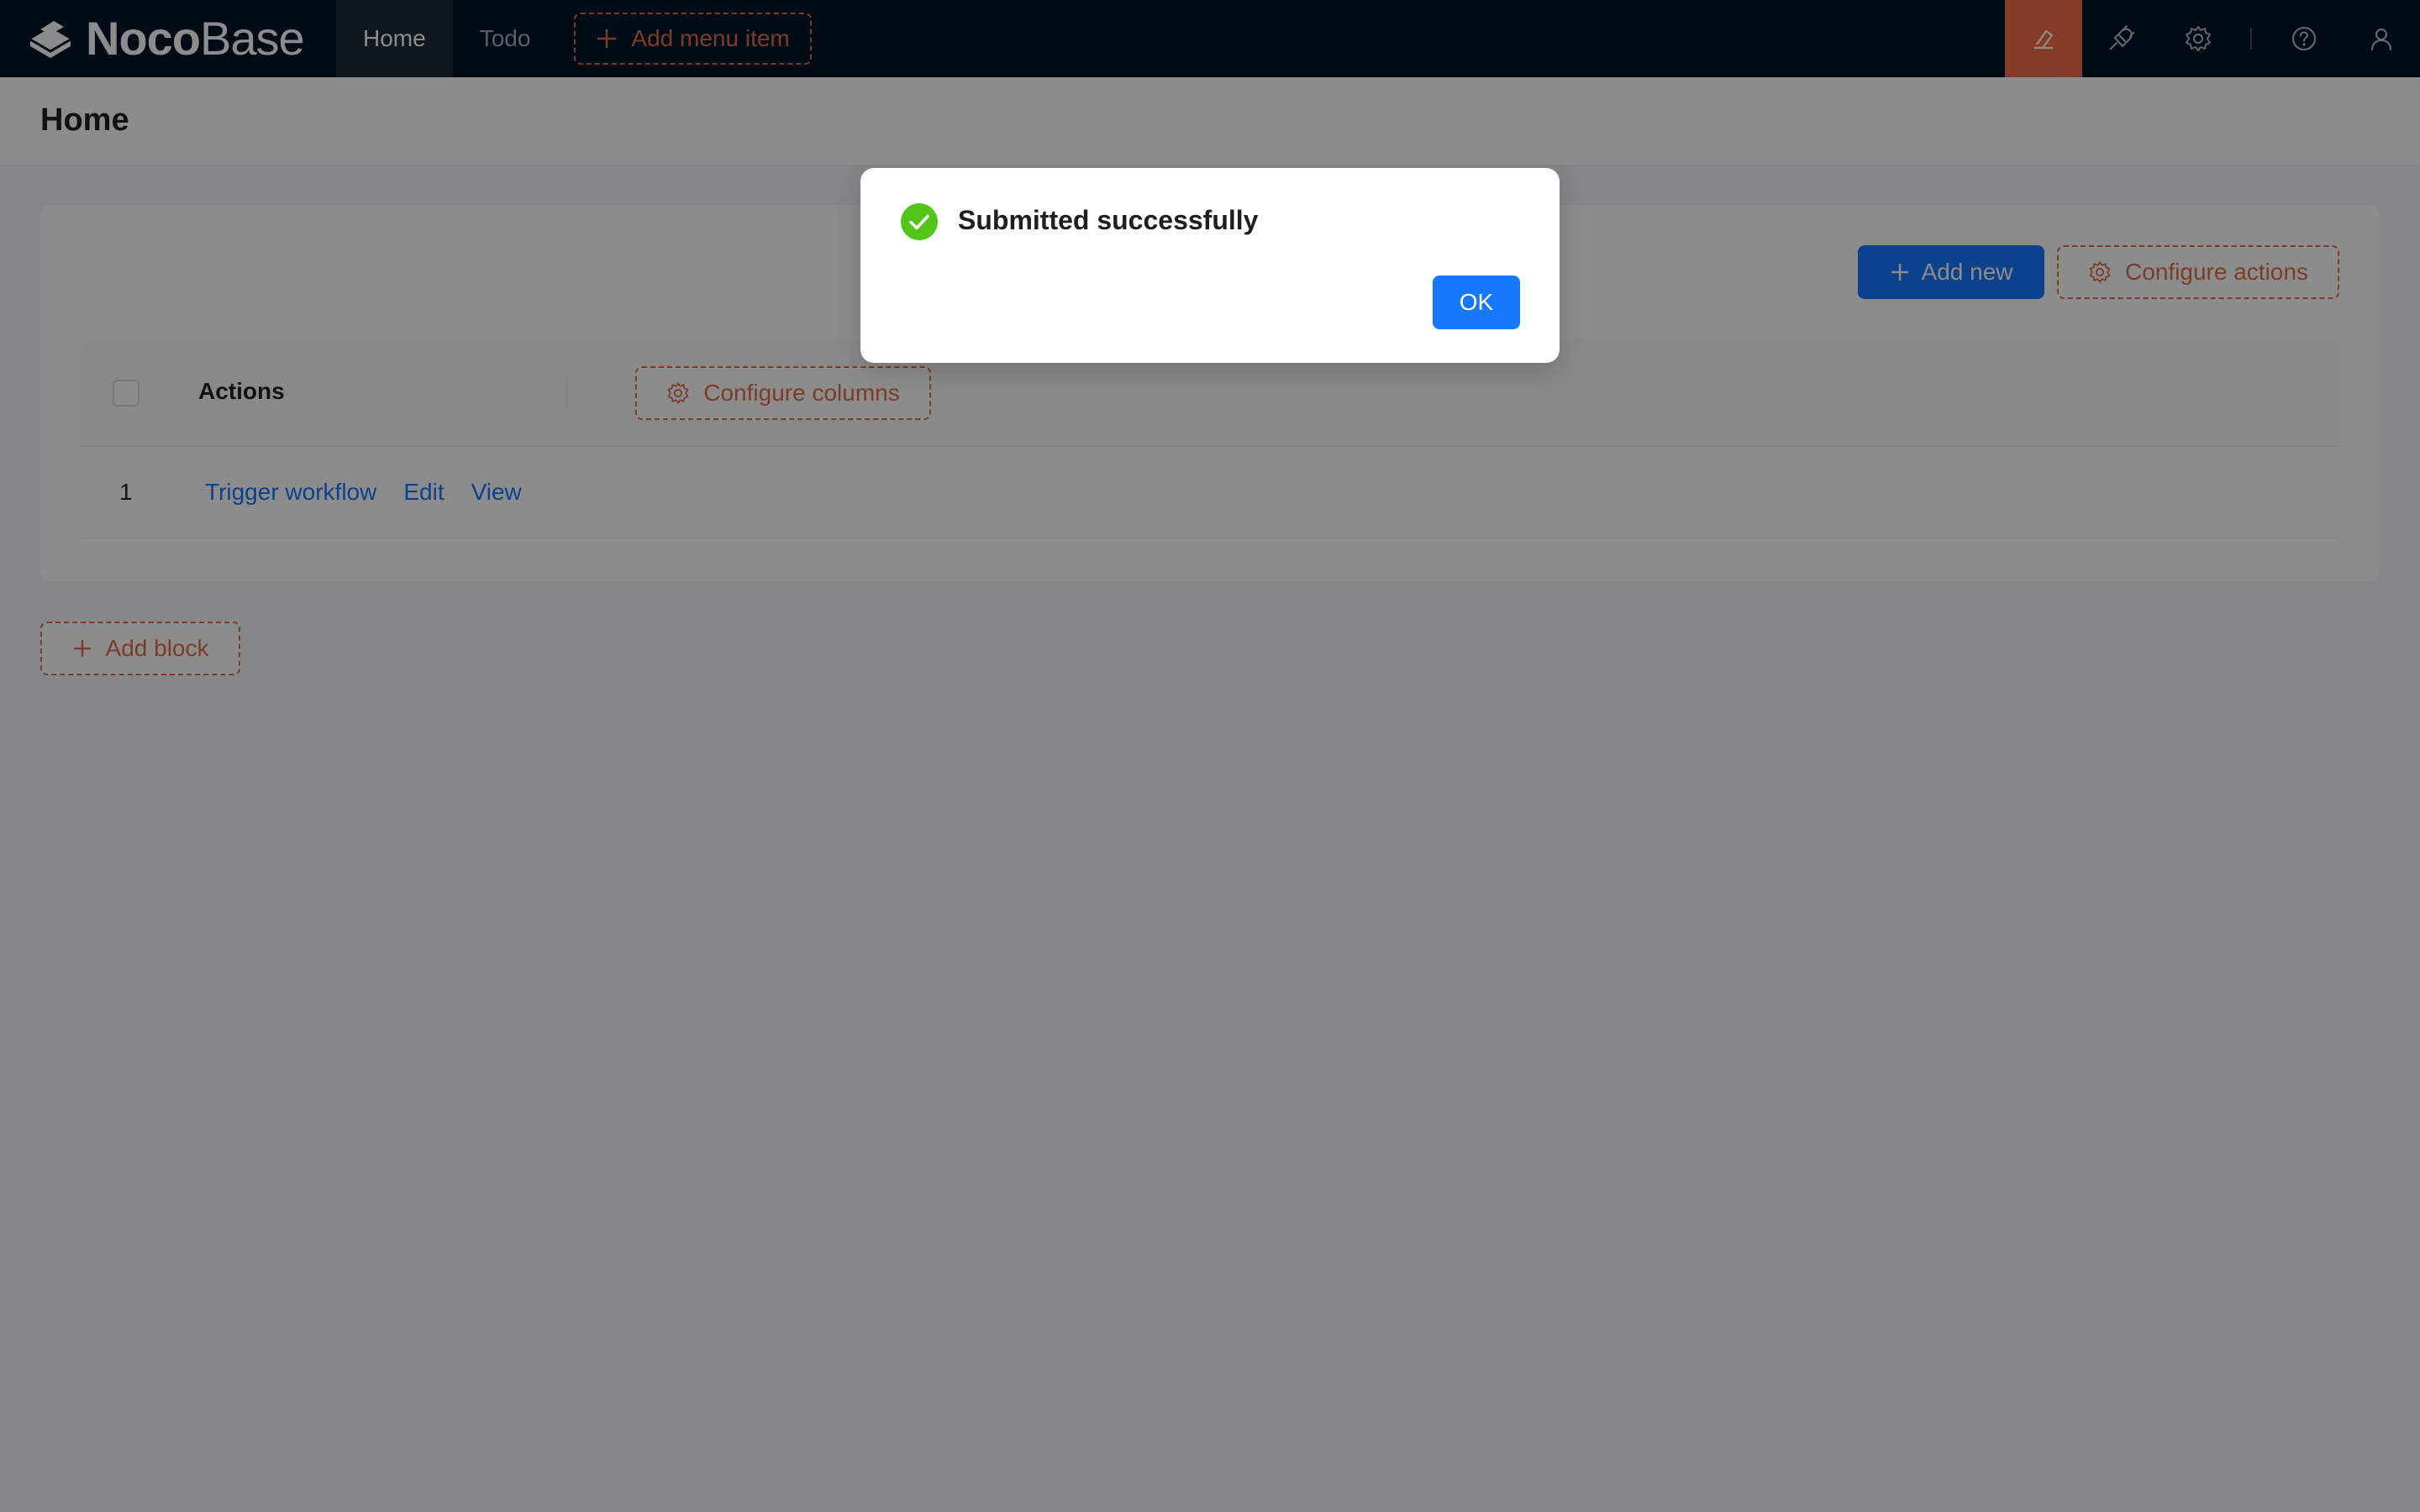  Describe the element at coordinates (920, 221) in the screenshot. I see `check-circle-icon` at that location.